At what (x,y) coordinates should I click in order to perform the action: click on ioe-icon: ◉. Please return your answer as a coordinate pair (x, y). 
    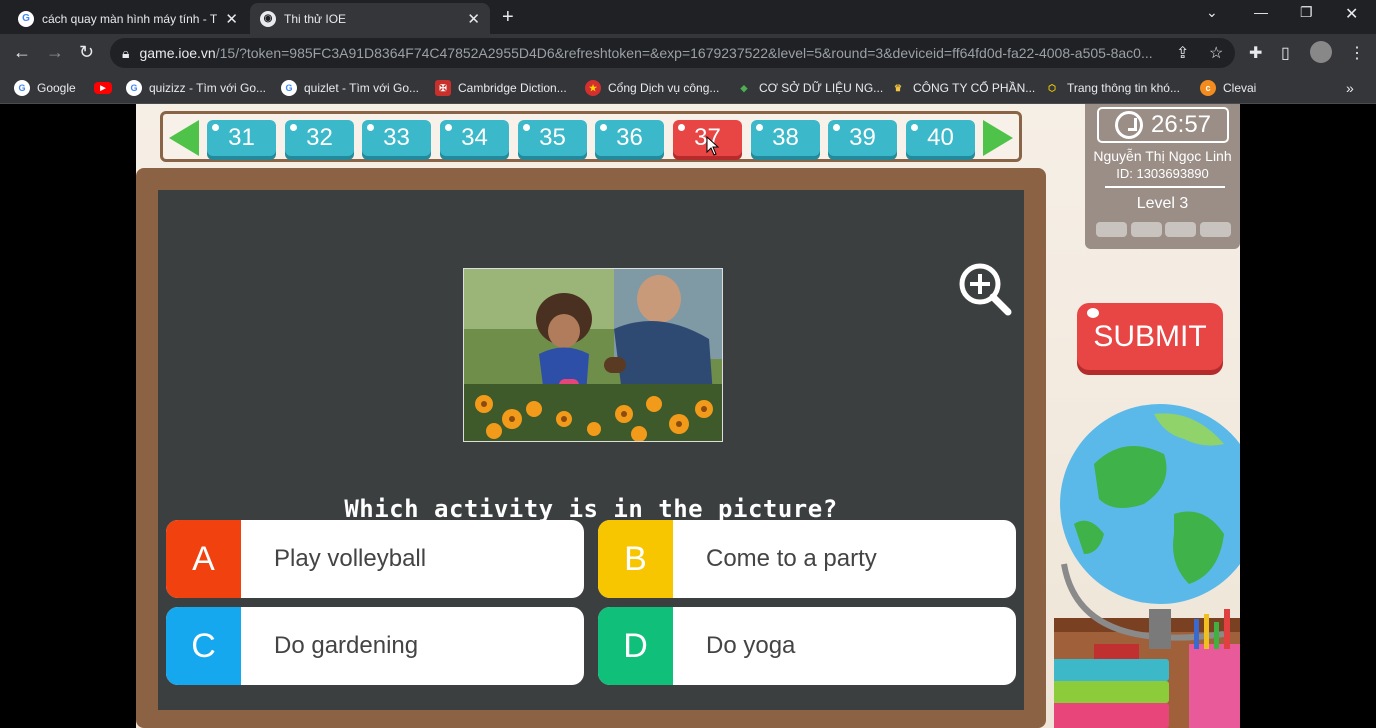
    Looking at the image, I should click on (268, 18).